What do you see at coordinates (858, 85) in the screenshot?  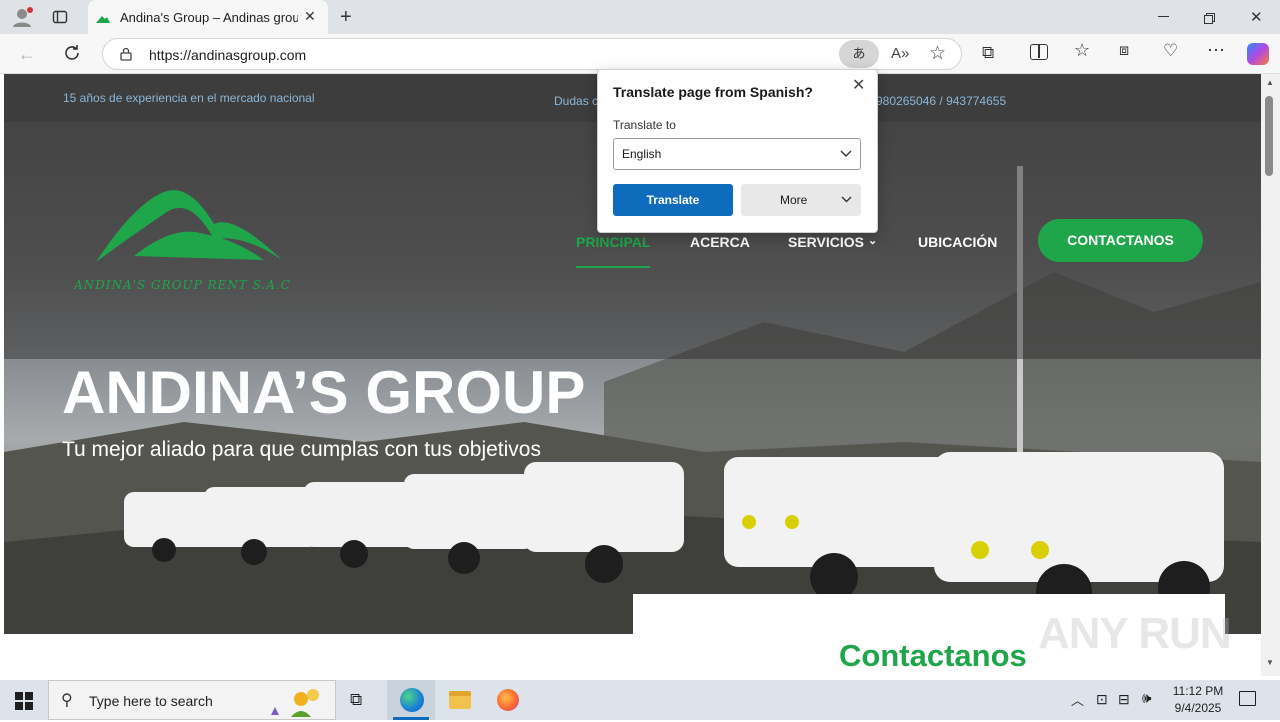 I see `translate-popup-close-icon: ✕` at bounding box center [858, 85].